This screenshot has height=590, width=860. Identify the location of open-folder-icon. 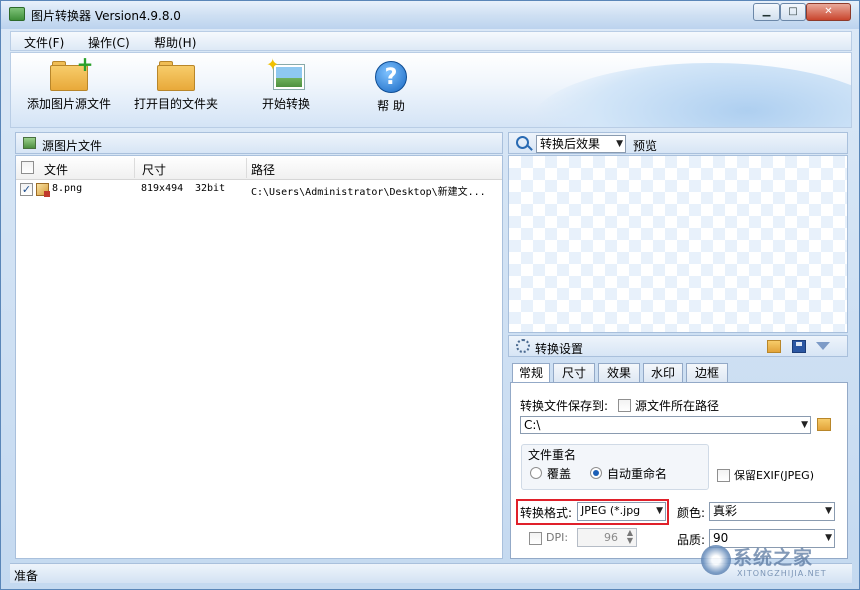
(774, 346).